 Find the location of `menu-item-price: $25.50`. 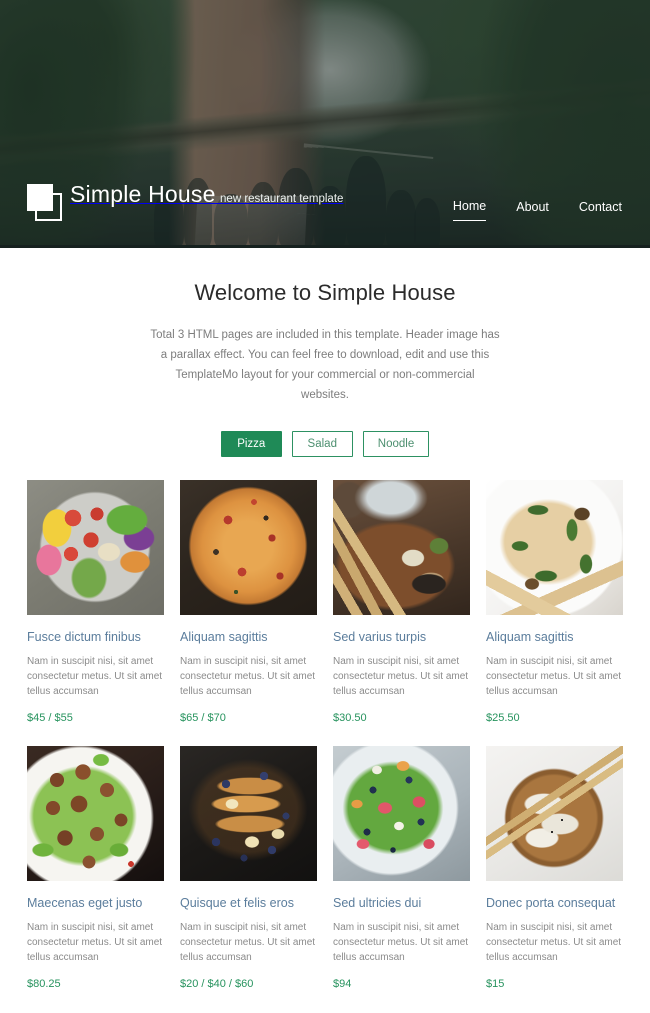

menu-item-price: $25.50 is located at coordinates (503, 718).